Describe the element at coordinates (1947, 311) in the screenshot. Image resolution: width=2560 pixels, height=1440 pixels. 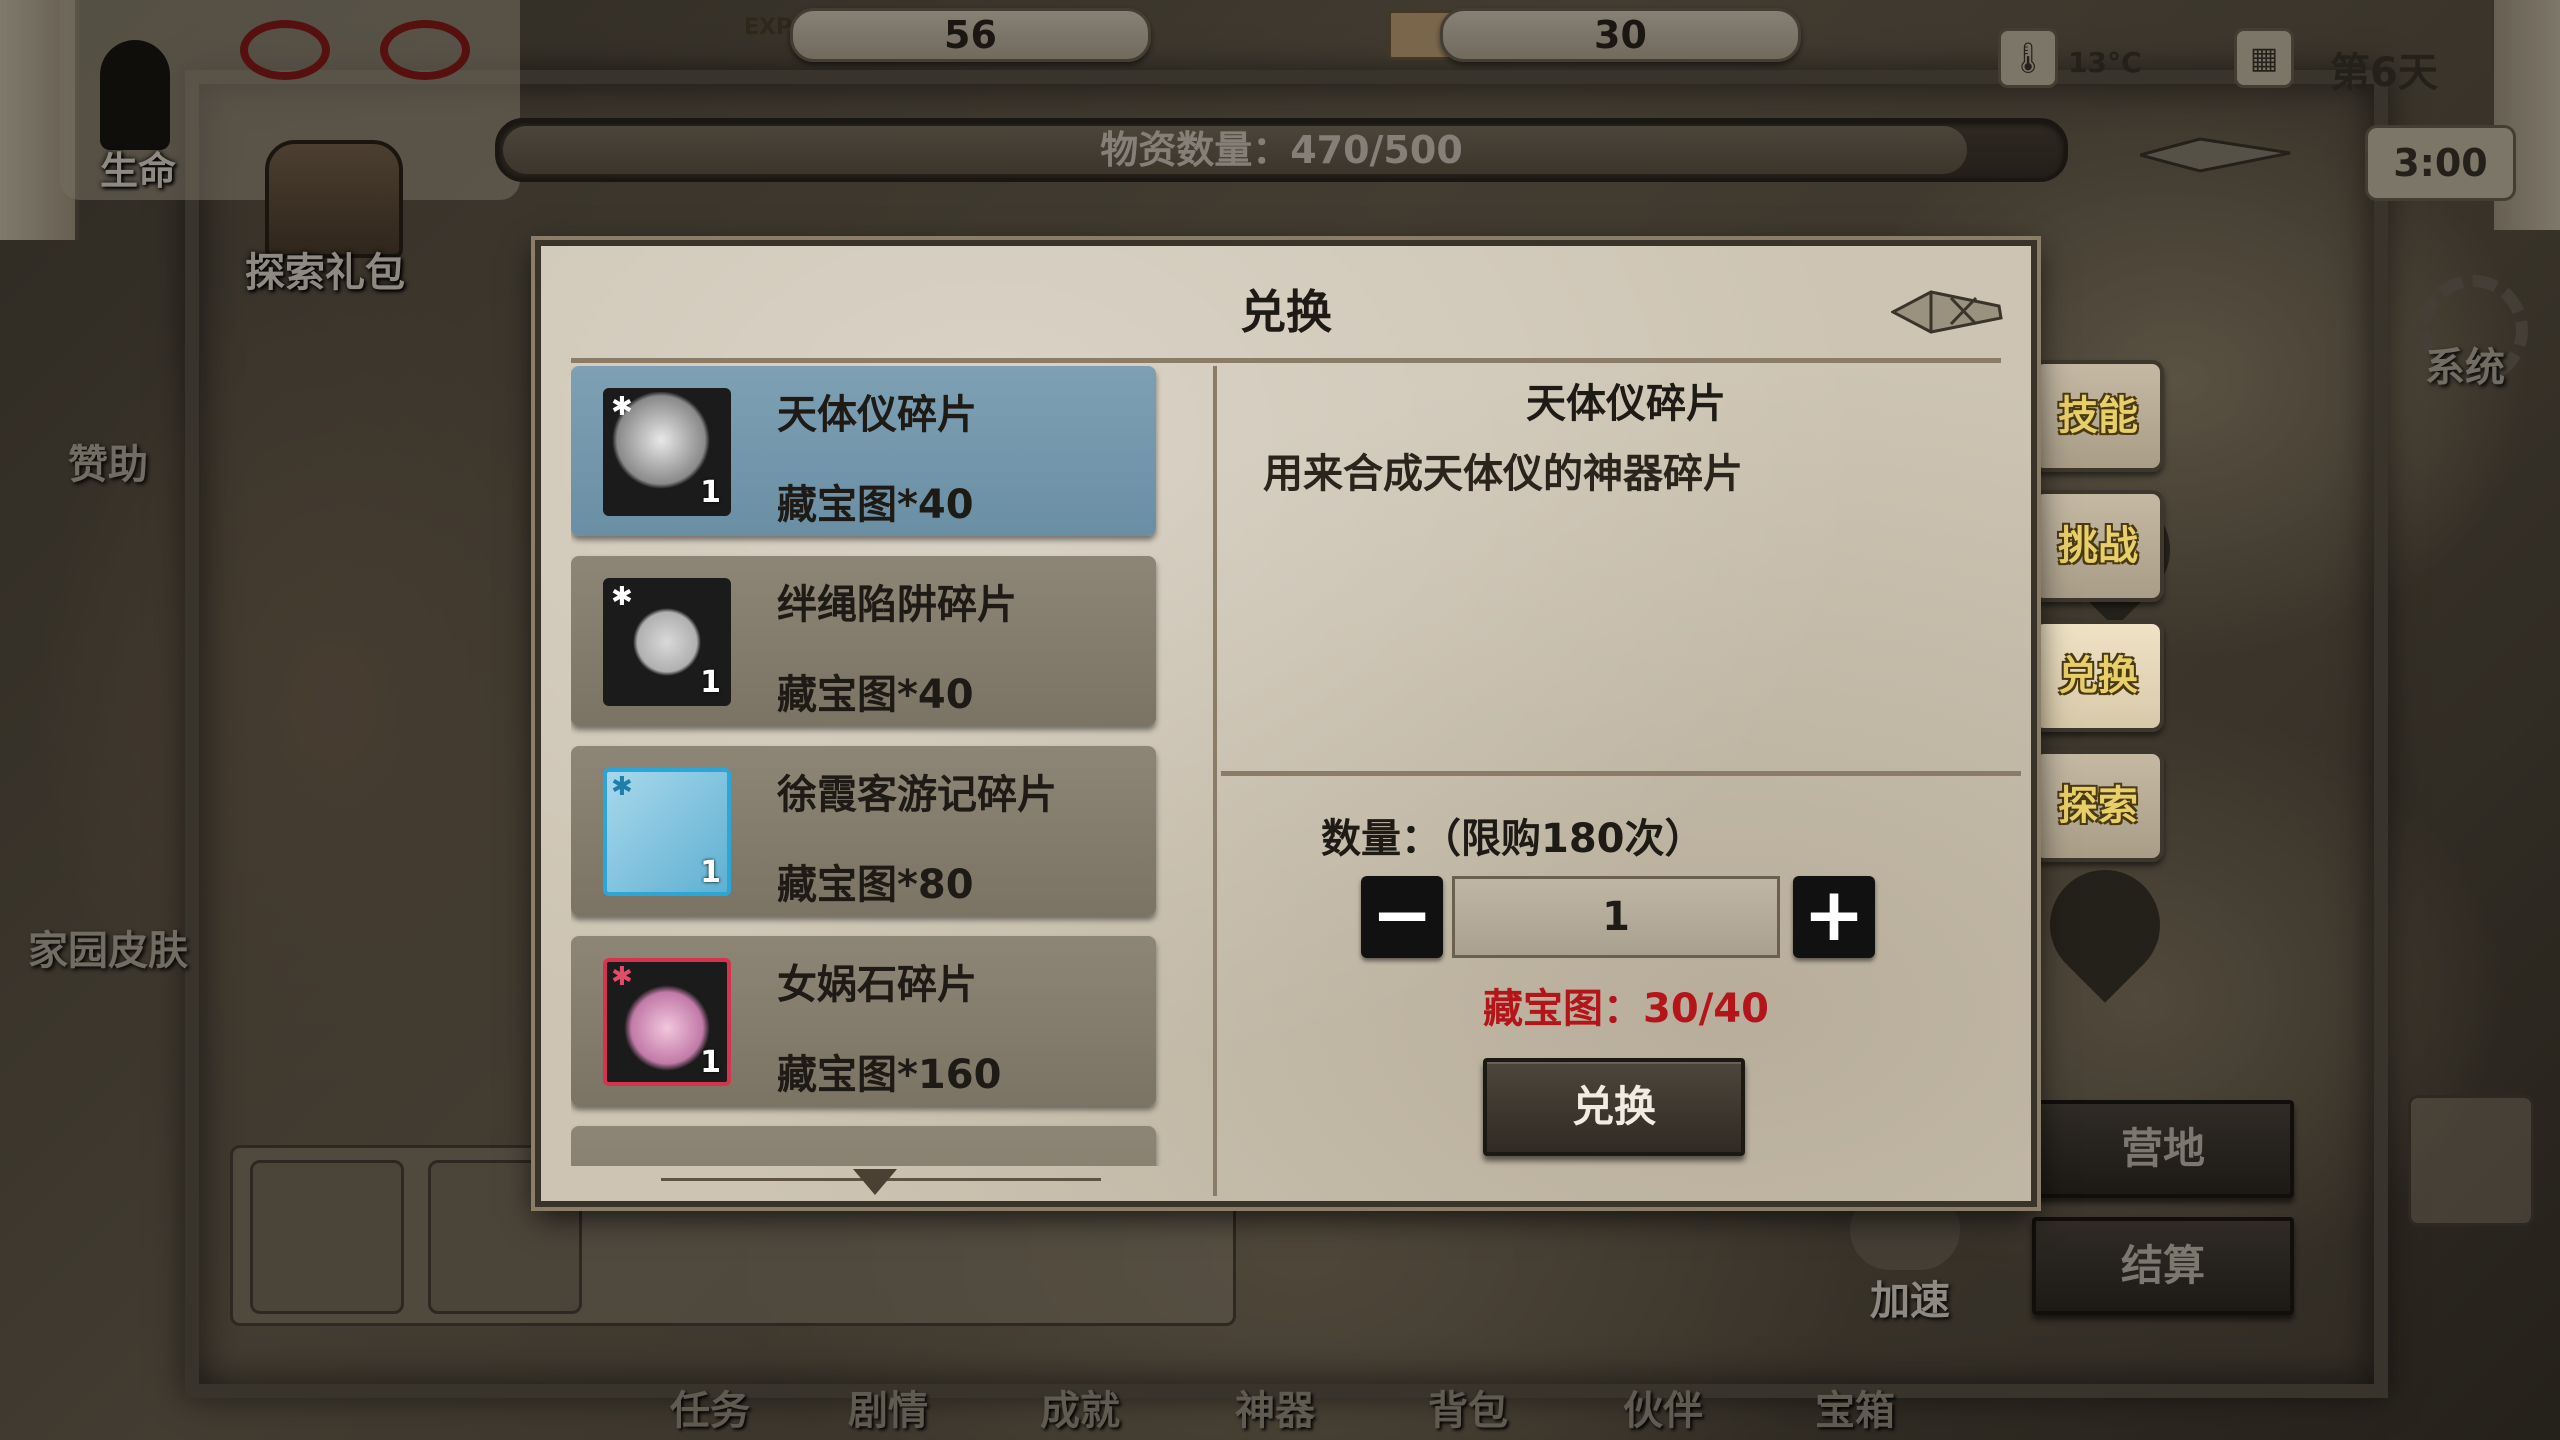
I see `close-arrow-icon` at that location.